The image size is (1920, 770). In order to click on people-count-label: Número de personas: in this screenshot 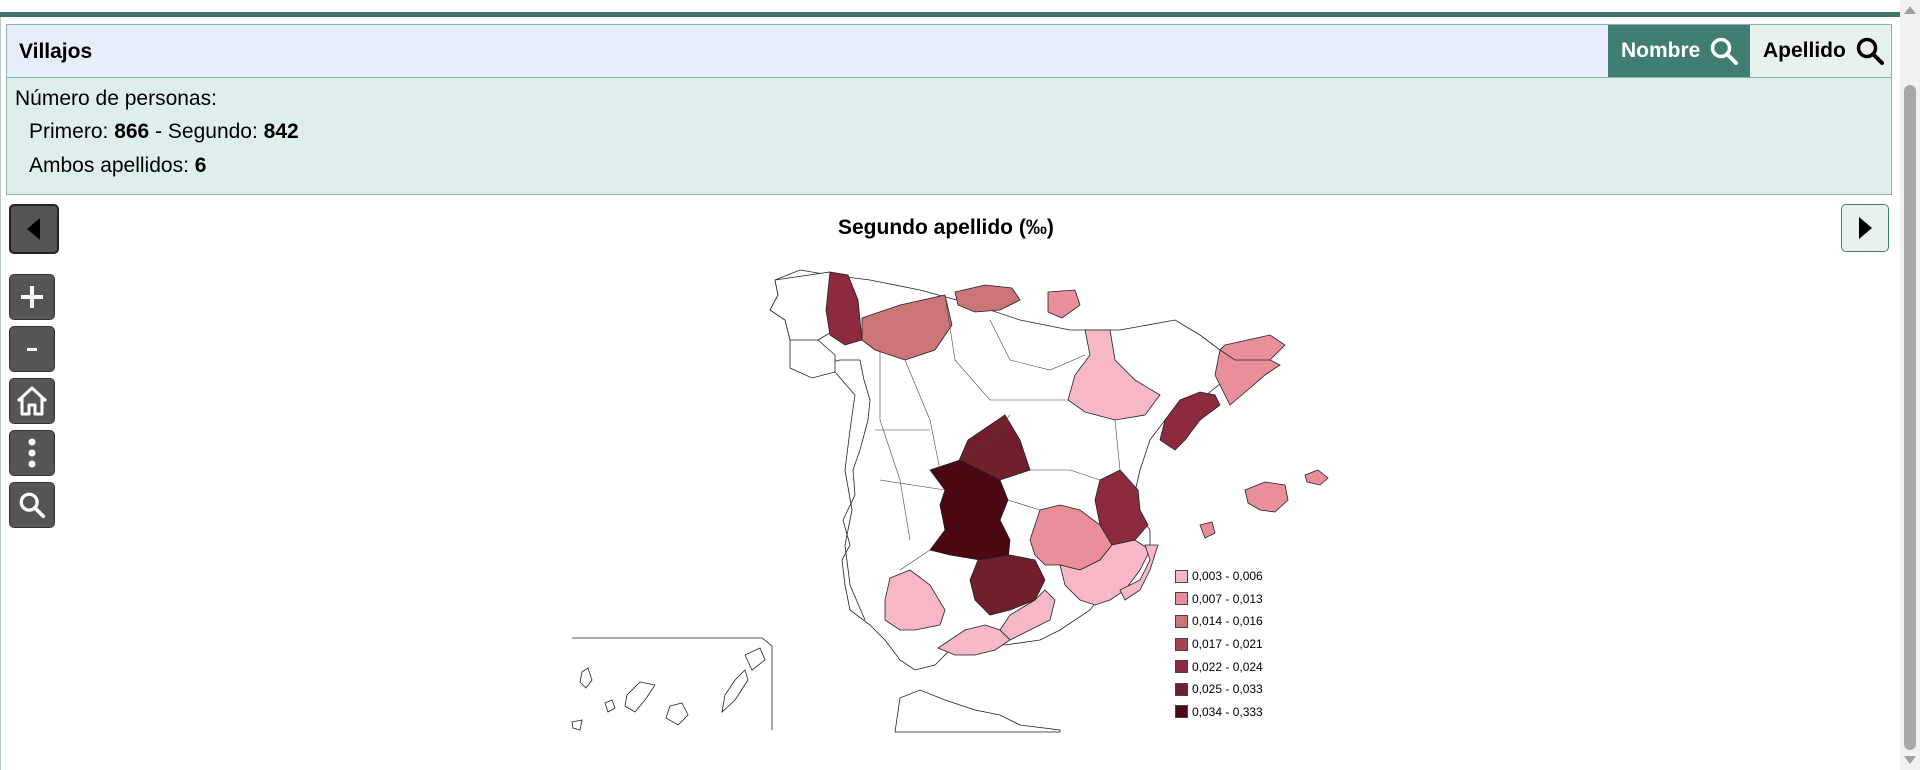, I will do `click(116, 98)`.